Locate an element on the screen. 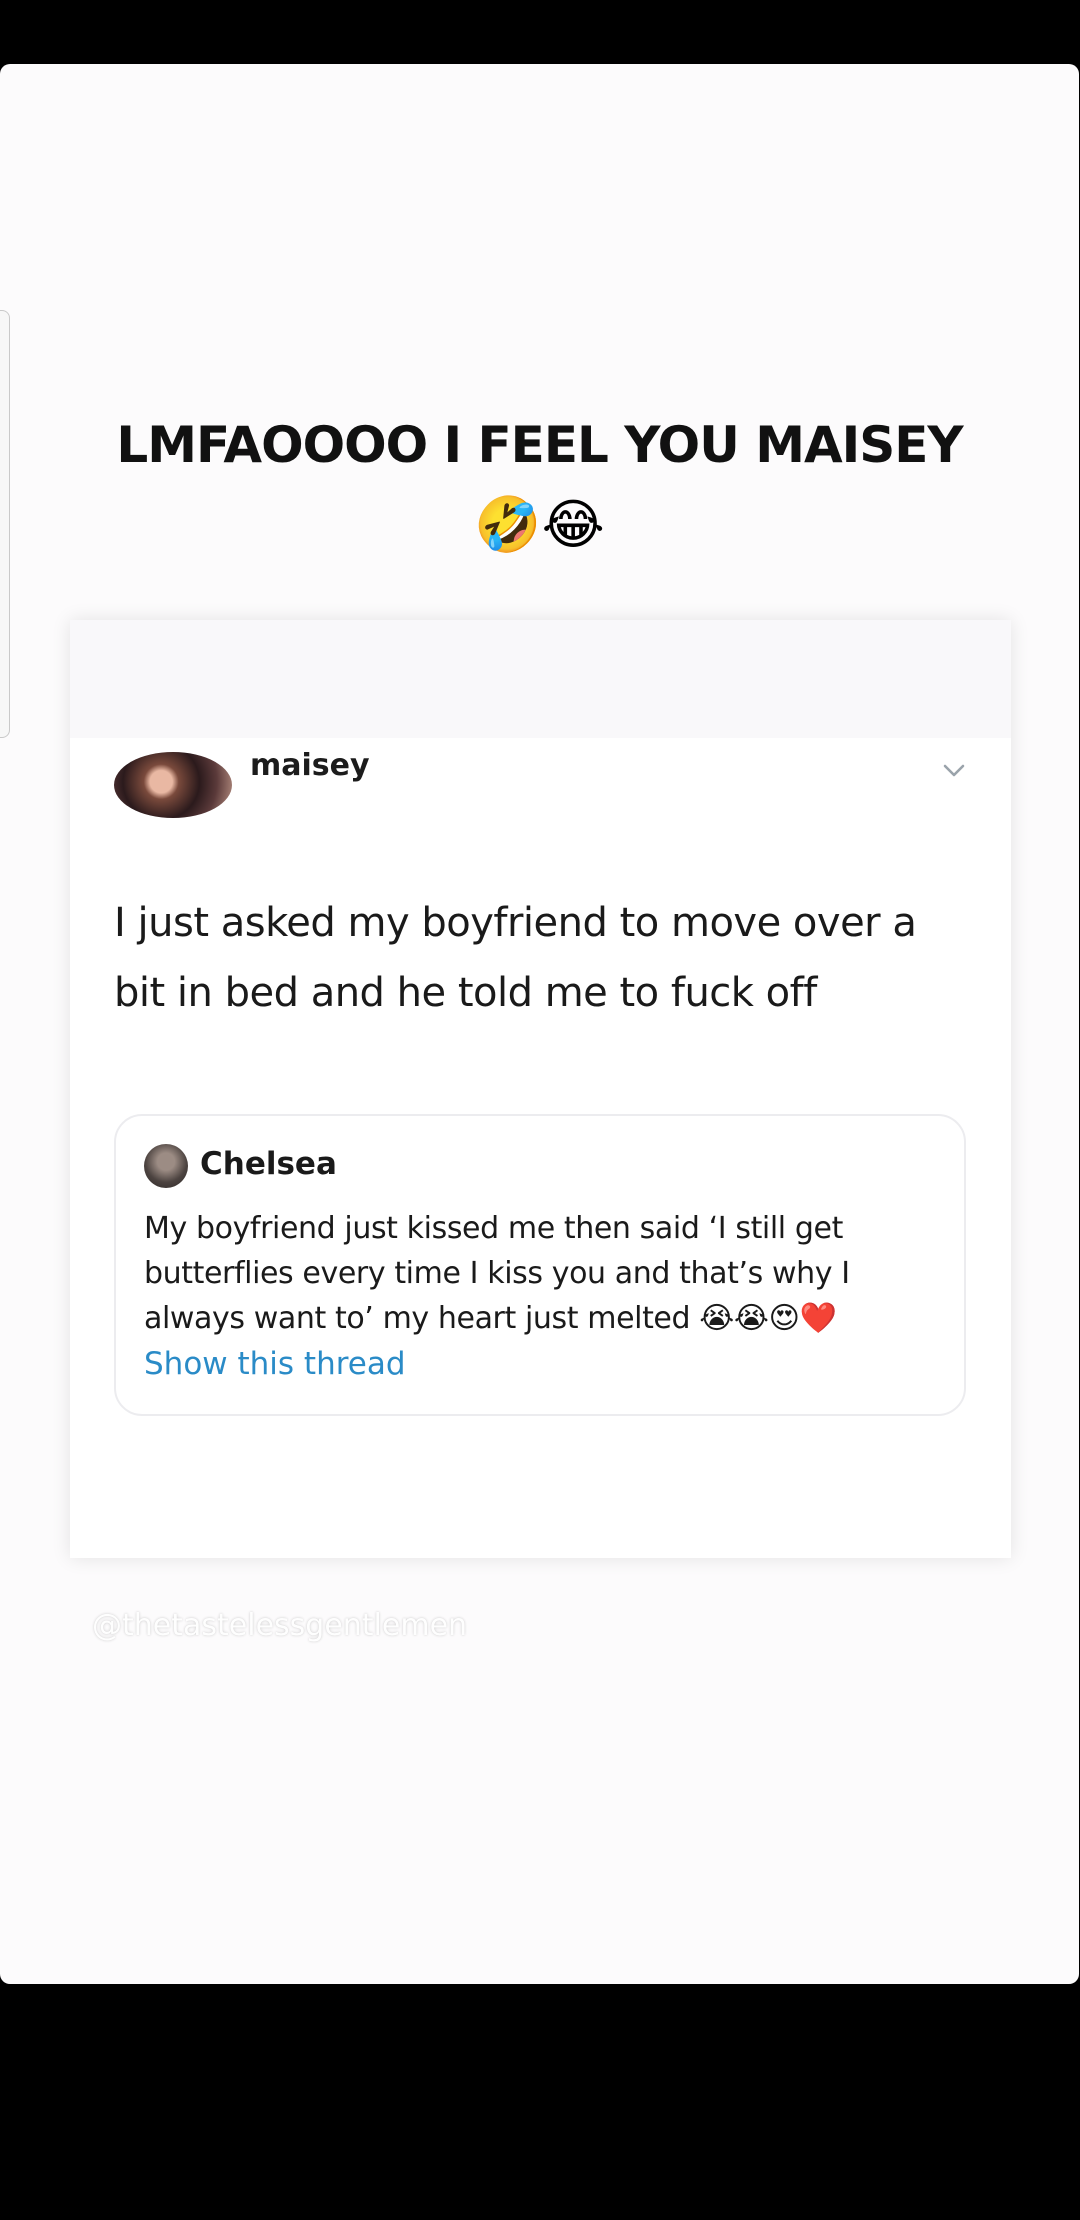 This screenshot has height=2220, width=1080. quoted-author-name: Chelsea is located at coordinates (268, 1164).